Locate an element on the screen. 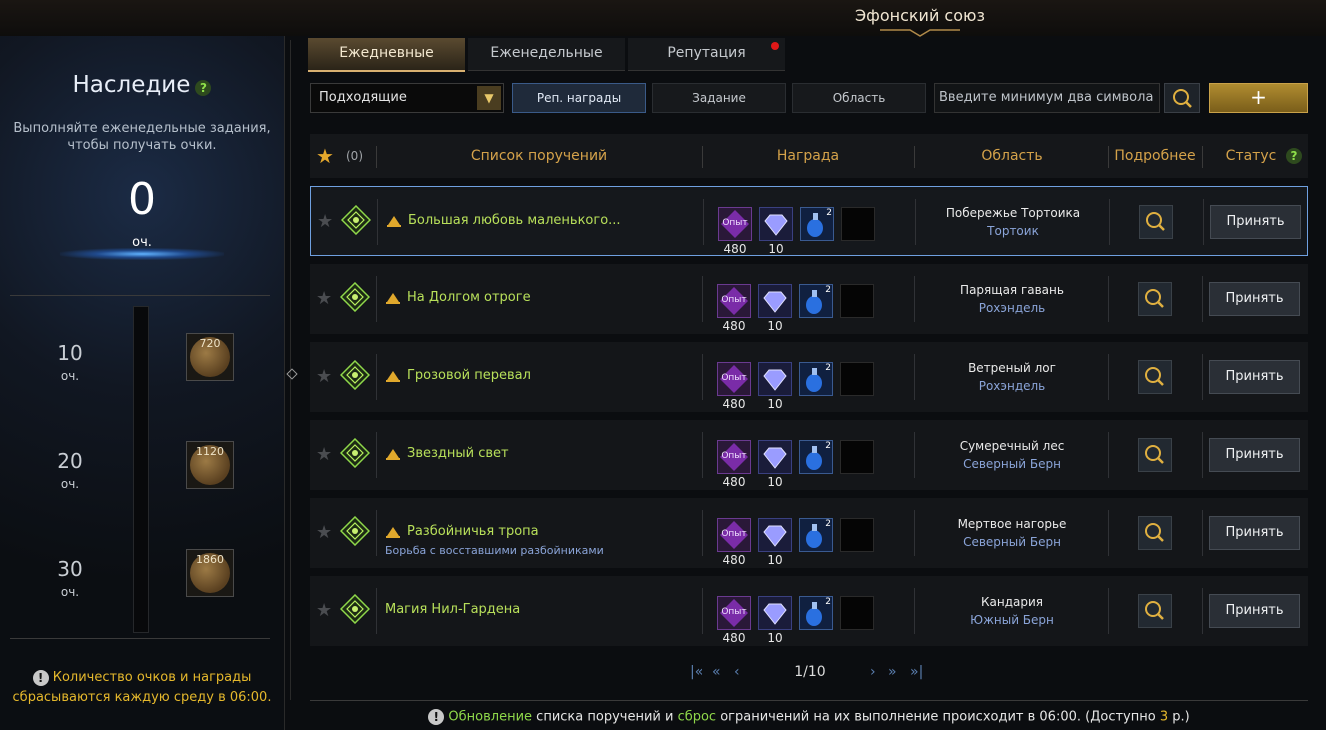  filter-dropdown-value: Подходящие is located at coordinates (363, 97).